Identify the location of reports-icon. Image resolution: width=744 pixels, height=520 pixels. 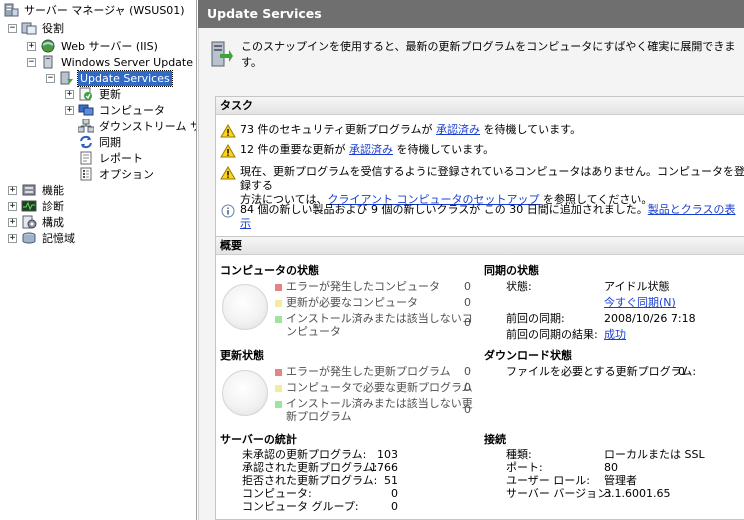
(86, 158).